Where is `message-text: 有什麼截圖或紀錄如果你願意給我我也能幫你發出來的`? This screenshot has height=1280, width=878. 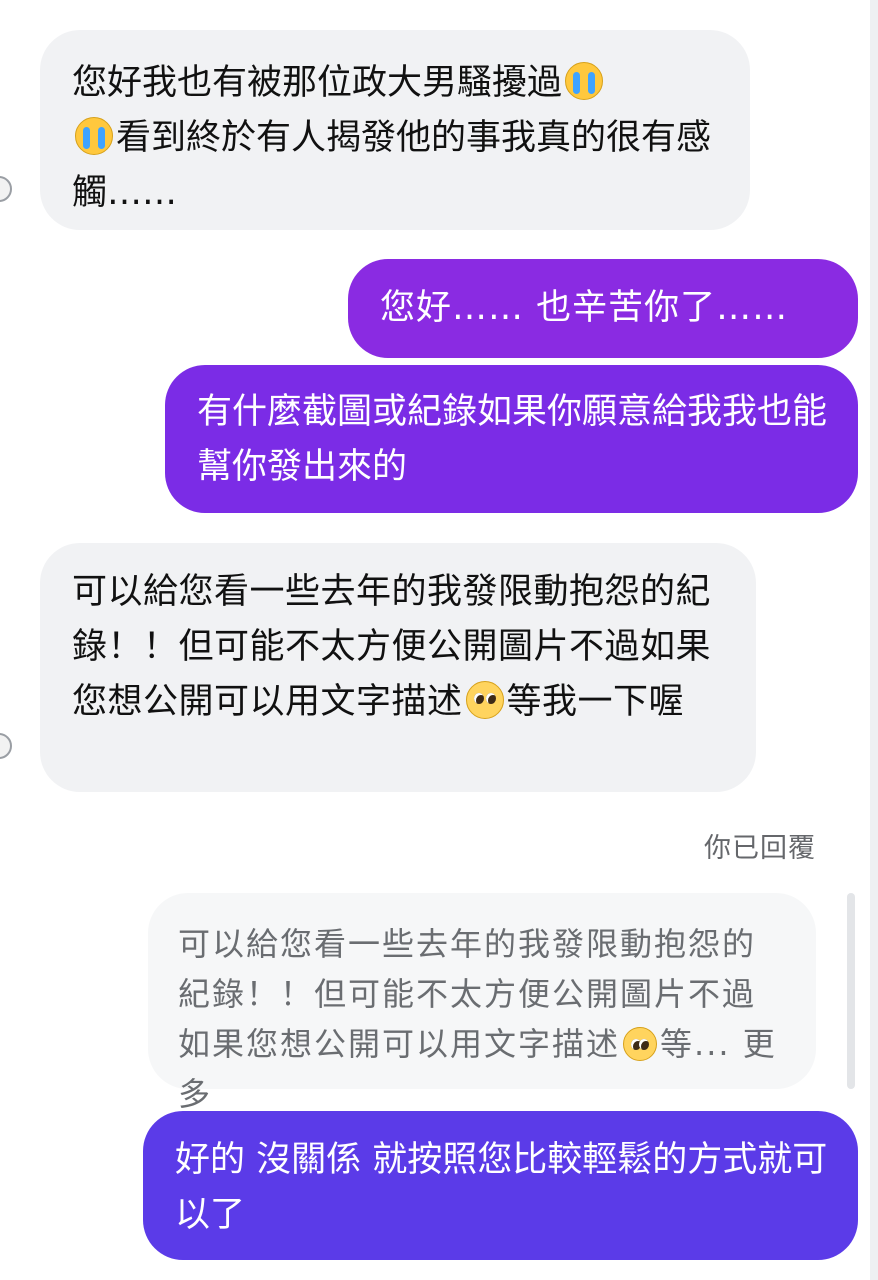 message-text: 有什麼截圖或紀錄如果你願意給我我也能幫你發出來的 is located at coordinates (512, 439).